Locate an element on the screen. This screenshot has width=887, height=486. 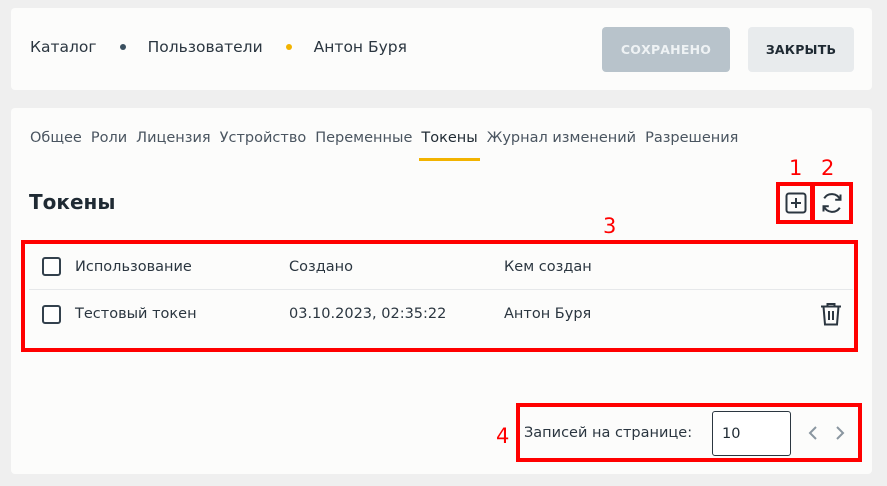
tab-change-log: Журнал изменений is located at coordinates (561, 146).